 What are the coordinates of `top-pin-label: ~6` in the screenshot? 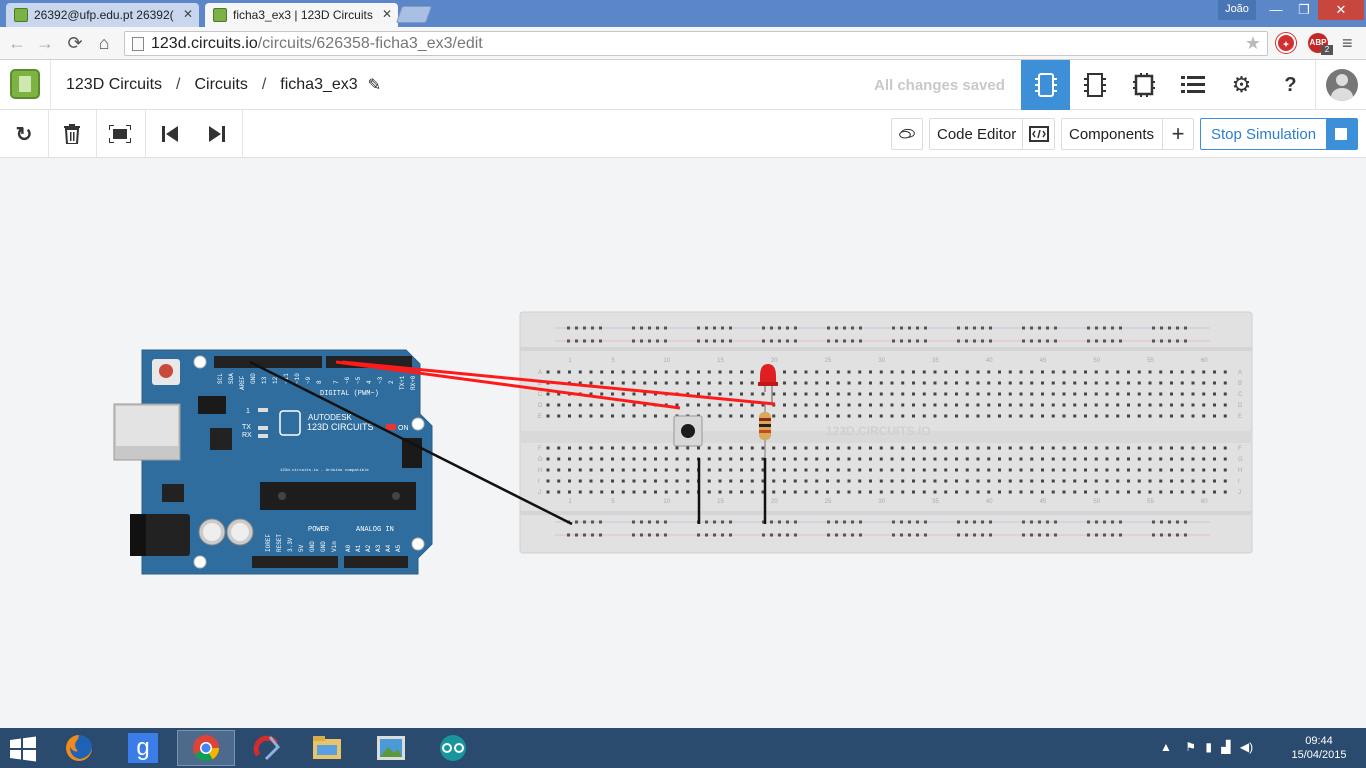 It's located at (347, 380).